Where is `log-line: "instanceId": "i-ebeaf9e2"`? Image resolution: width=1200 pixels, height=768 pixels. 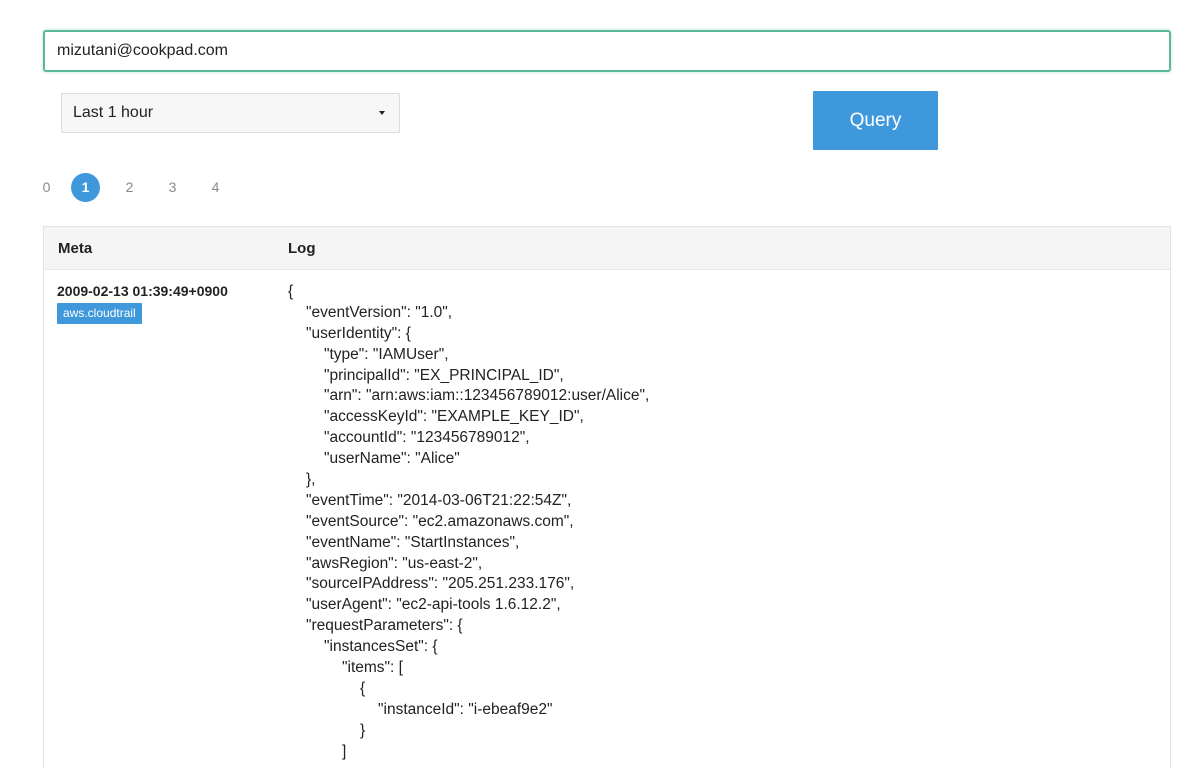
log-line: "instanceId": "i-ebeaf9e2" is located at coordinates (465, 709).